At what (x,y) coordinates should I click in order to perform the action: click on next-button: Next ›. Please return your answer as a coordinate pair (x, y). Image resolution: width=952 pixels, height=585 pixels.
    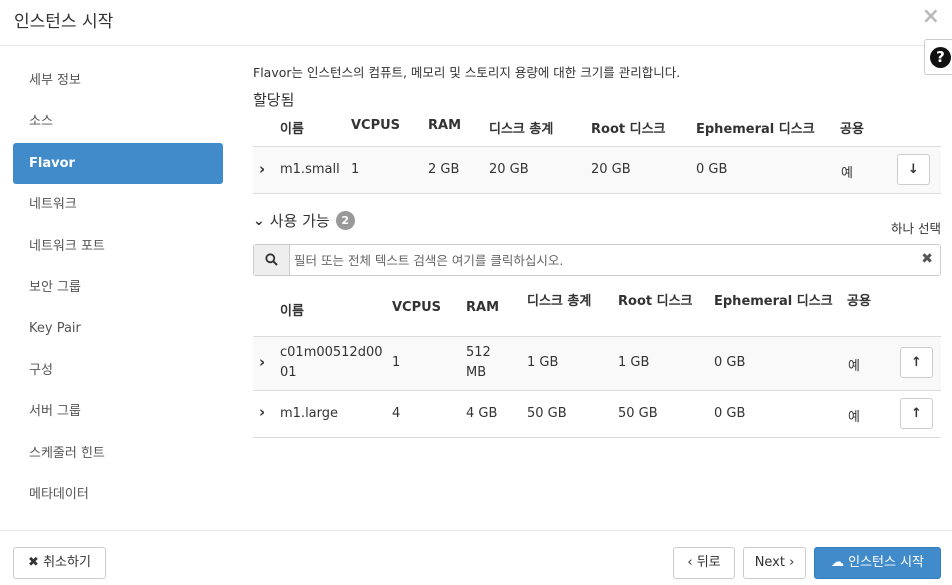
    Looking at the image, I should click on (774, 563).